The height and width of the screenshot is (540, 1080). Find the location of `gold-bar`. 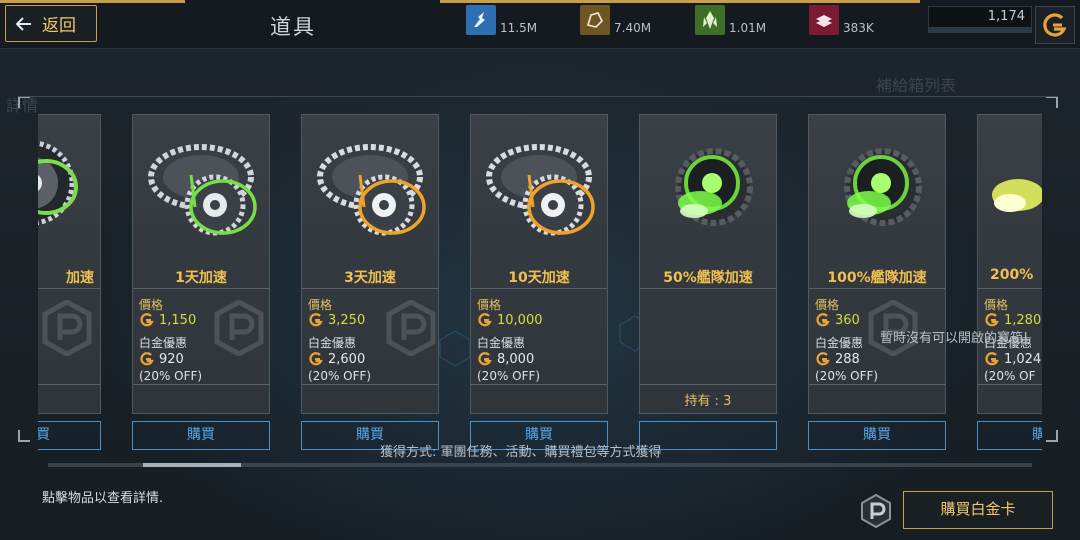

gold-bar is located at coordinates (980, 30).